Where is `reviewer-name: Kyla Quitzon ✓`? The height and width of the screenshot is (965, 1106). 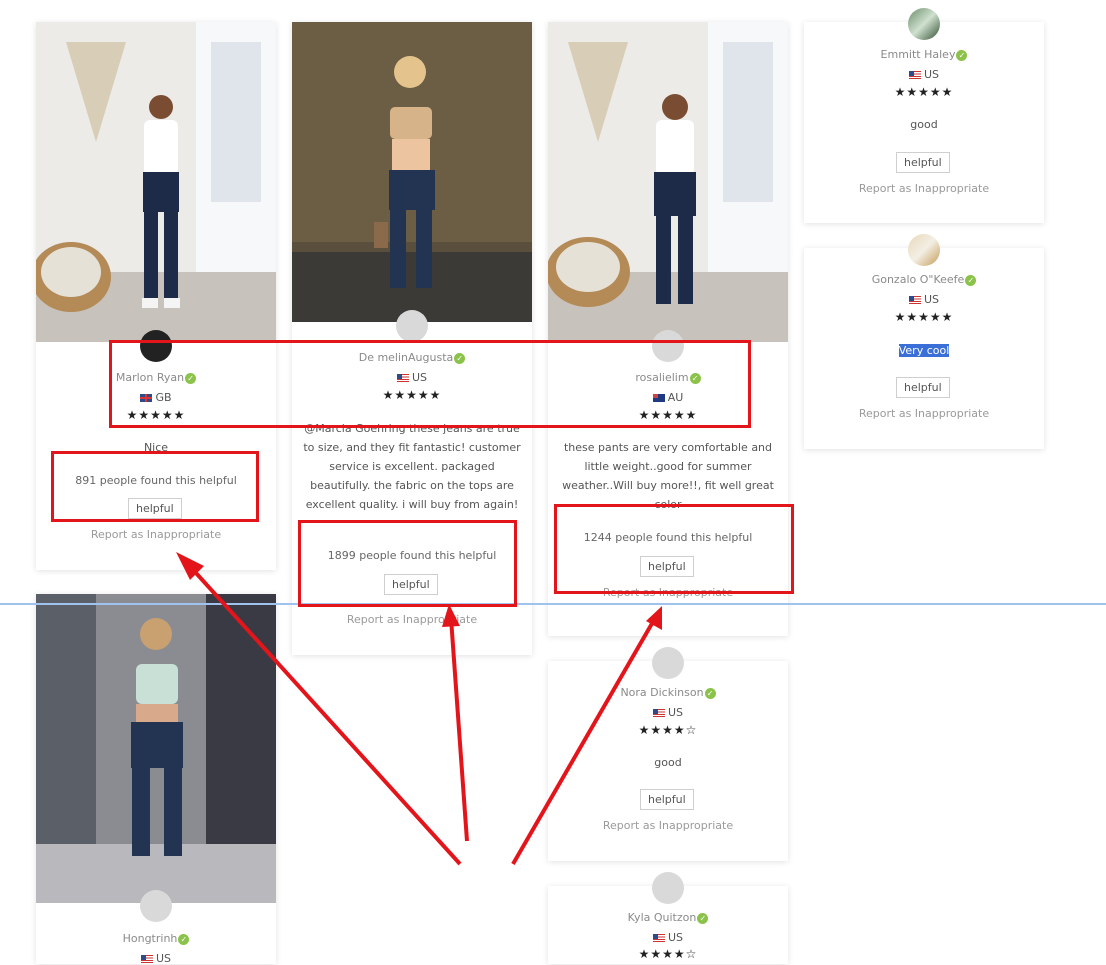 reviewer-name: Kyla Quitzon ✓ is located at coordinates (668, 917).